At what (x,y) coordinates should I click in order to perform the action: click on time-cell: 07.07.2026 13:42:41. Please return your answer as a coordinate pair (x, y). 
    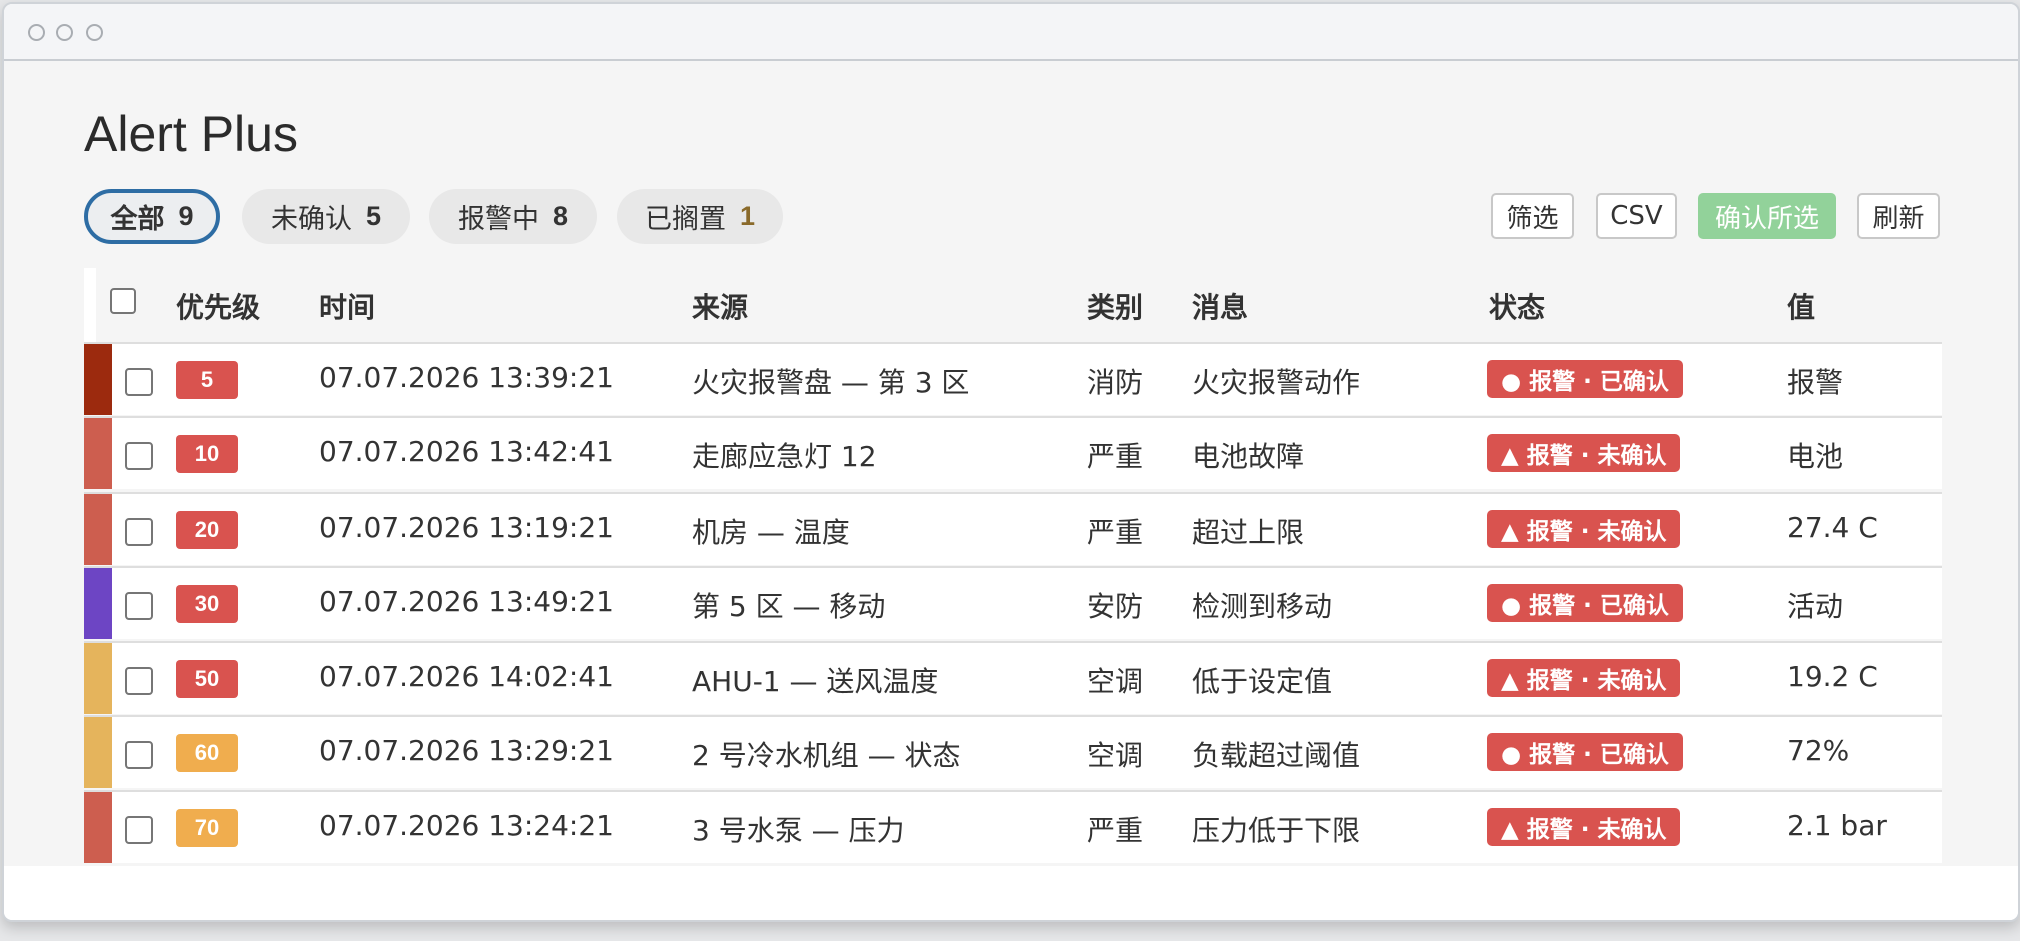
    Looking at the image, I should click on (466, 451).